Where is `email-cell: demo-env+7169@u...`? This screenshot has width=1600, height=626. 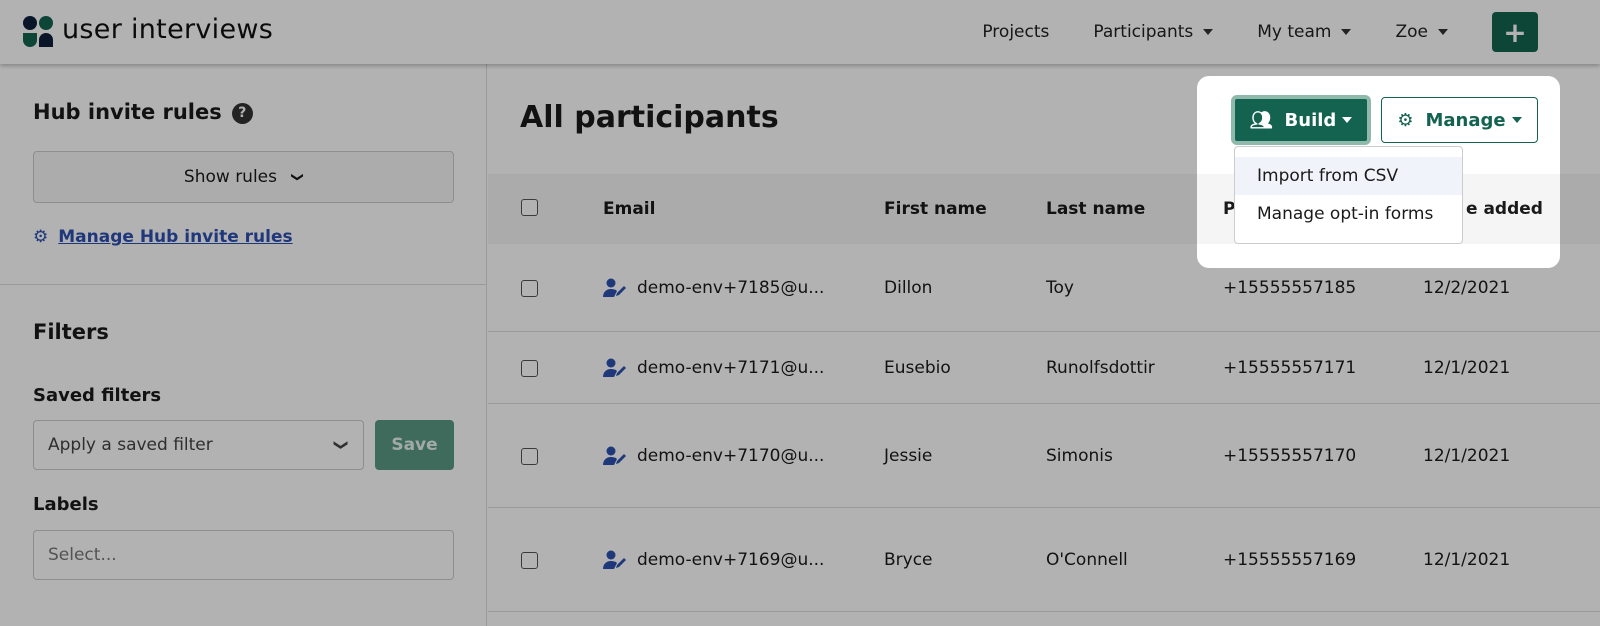 email-cell: demo-env+7169@u... is located at coordinates (730, 560).